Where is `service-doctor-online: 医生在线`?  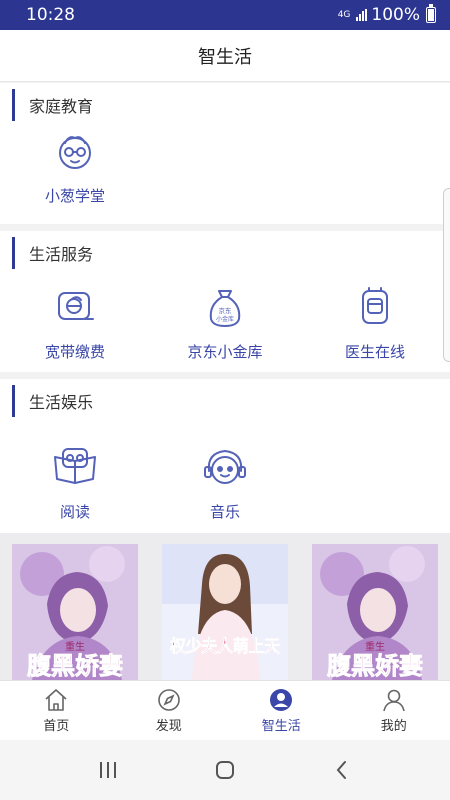 service-doctor-online: 医生在线 is located at coordinates (375, 322).